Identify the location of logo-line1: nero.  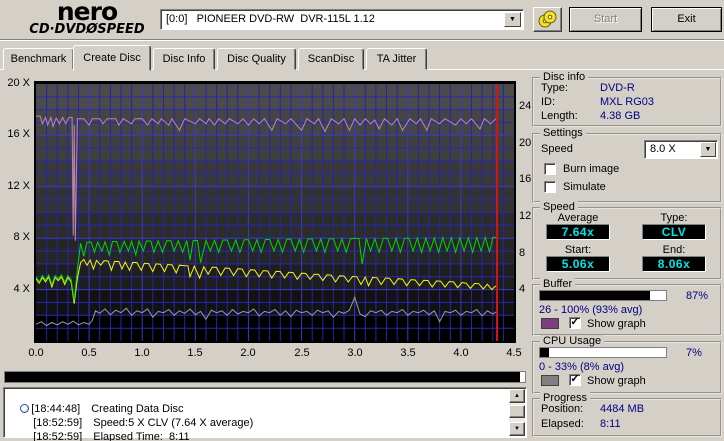
(87, 13).